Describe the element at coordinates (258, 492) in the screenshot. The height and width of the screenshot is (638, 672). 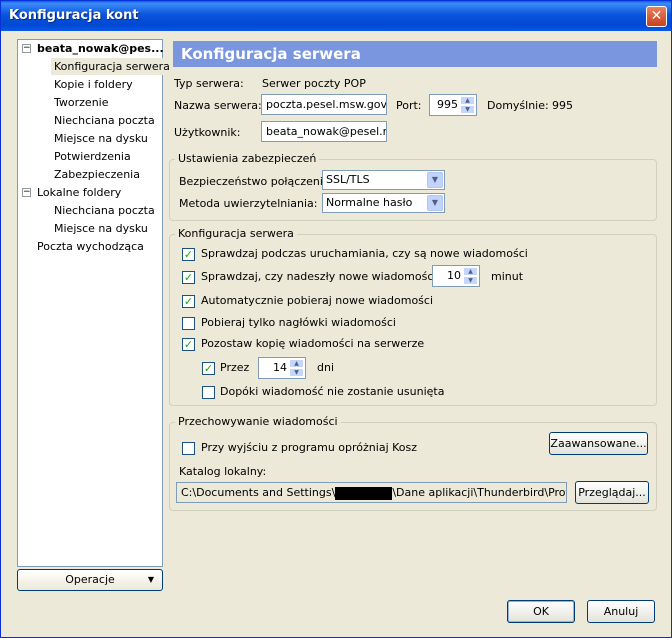
I see `local-directory-prefix: C:\Documents and Settings\` at that location.